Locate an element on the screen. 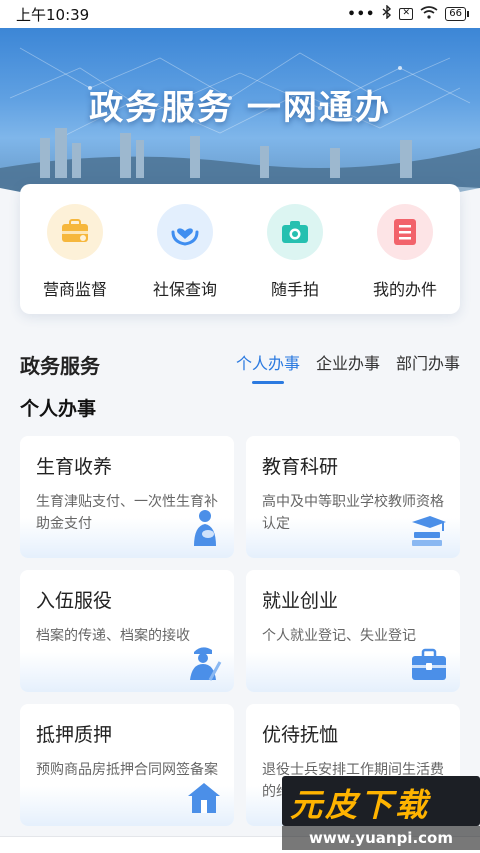 The width and height of the screenshot is (480, 853). service-card-military-service: 入伍服役 档案的传递、档案的接收 is located at coordinates (127, 631).